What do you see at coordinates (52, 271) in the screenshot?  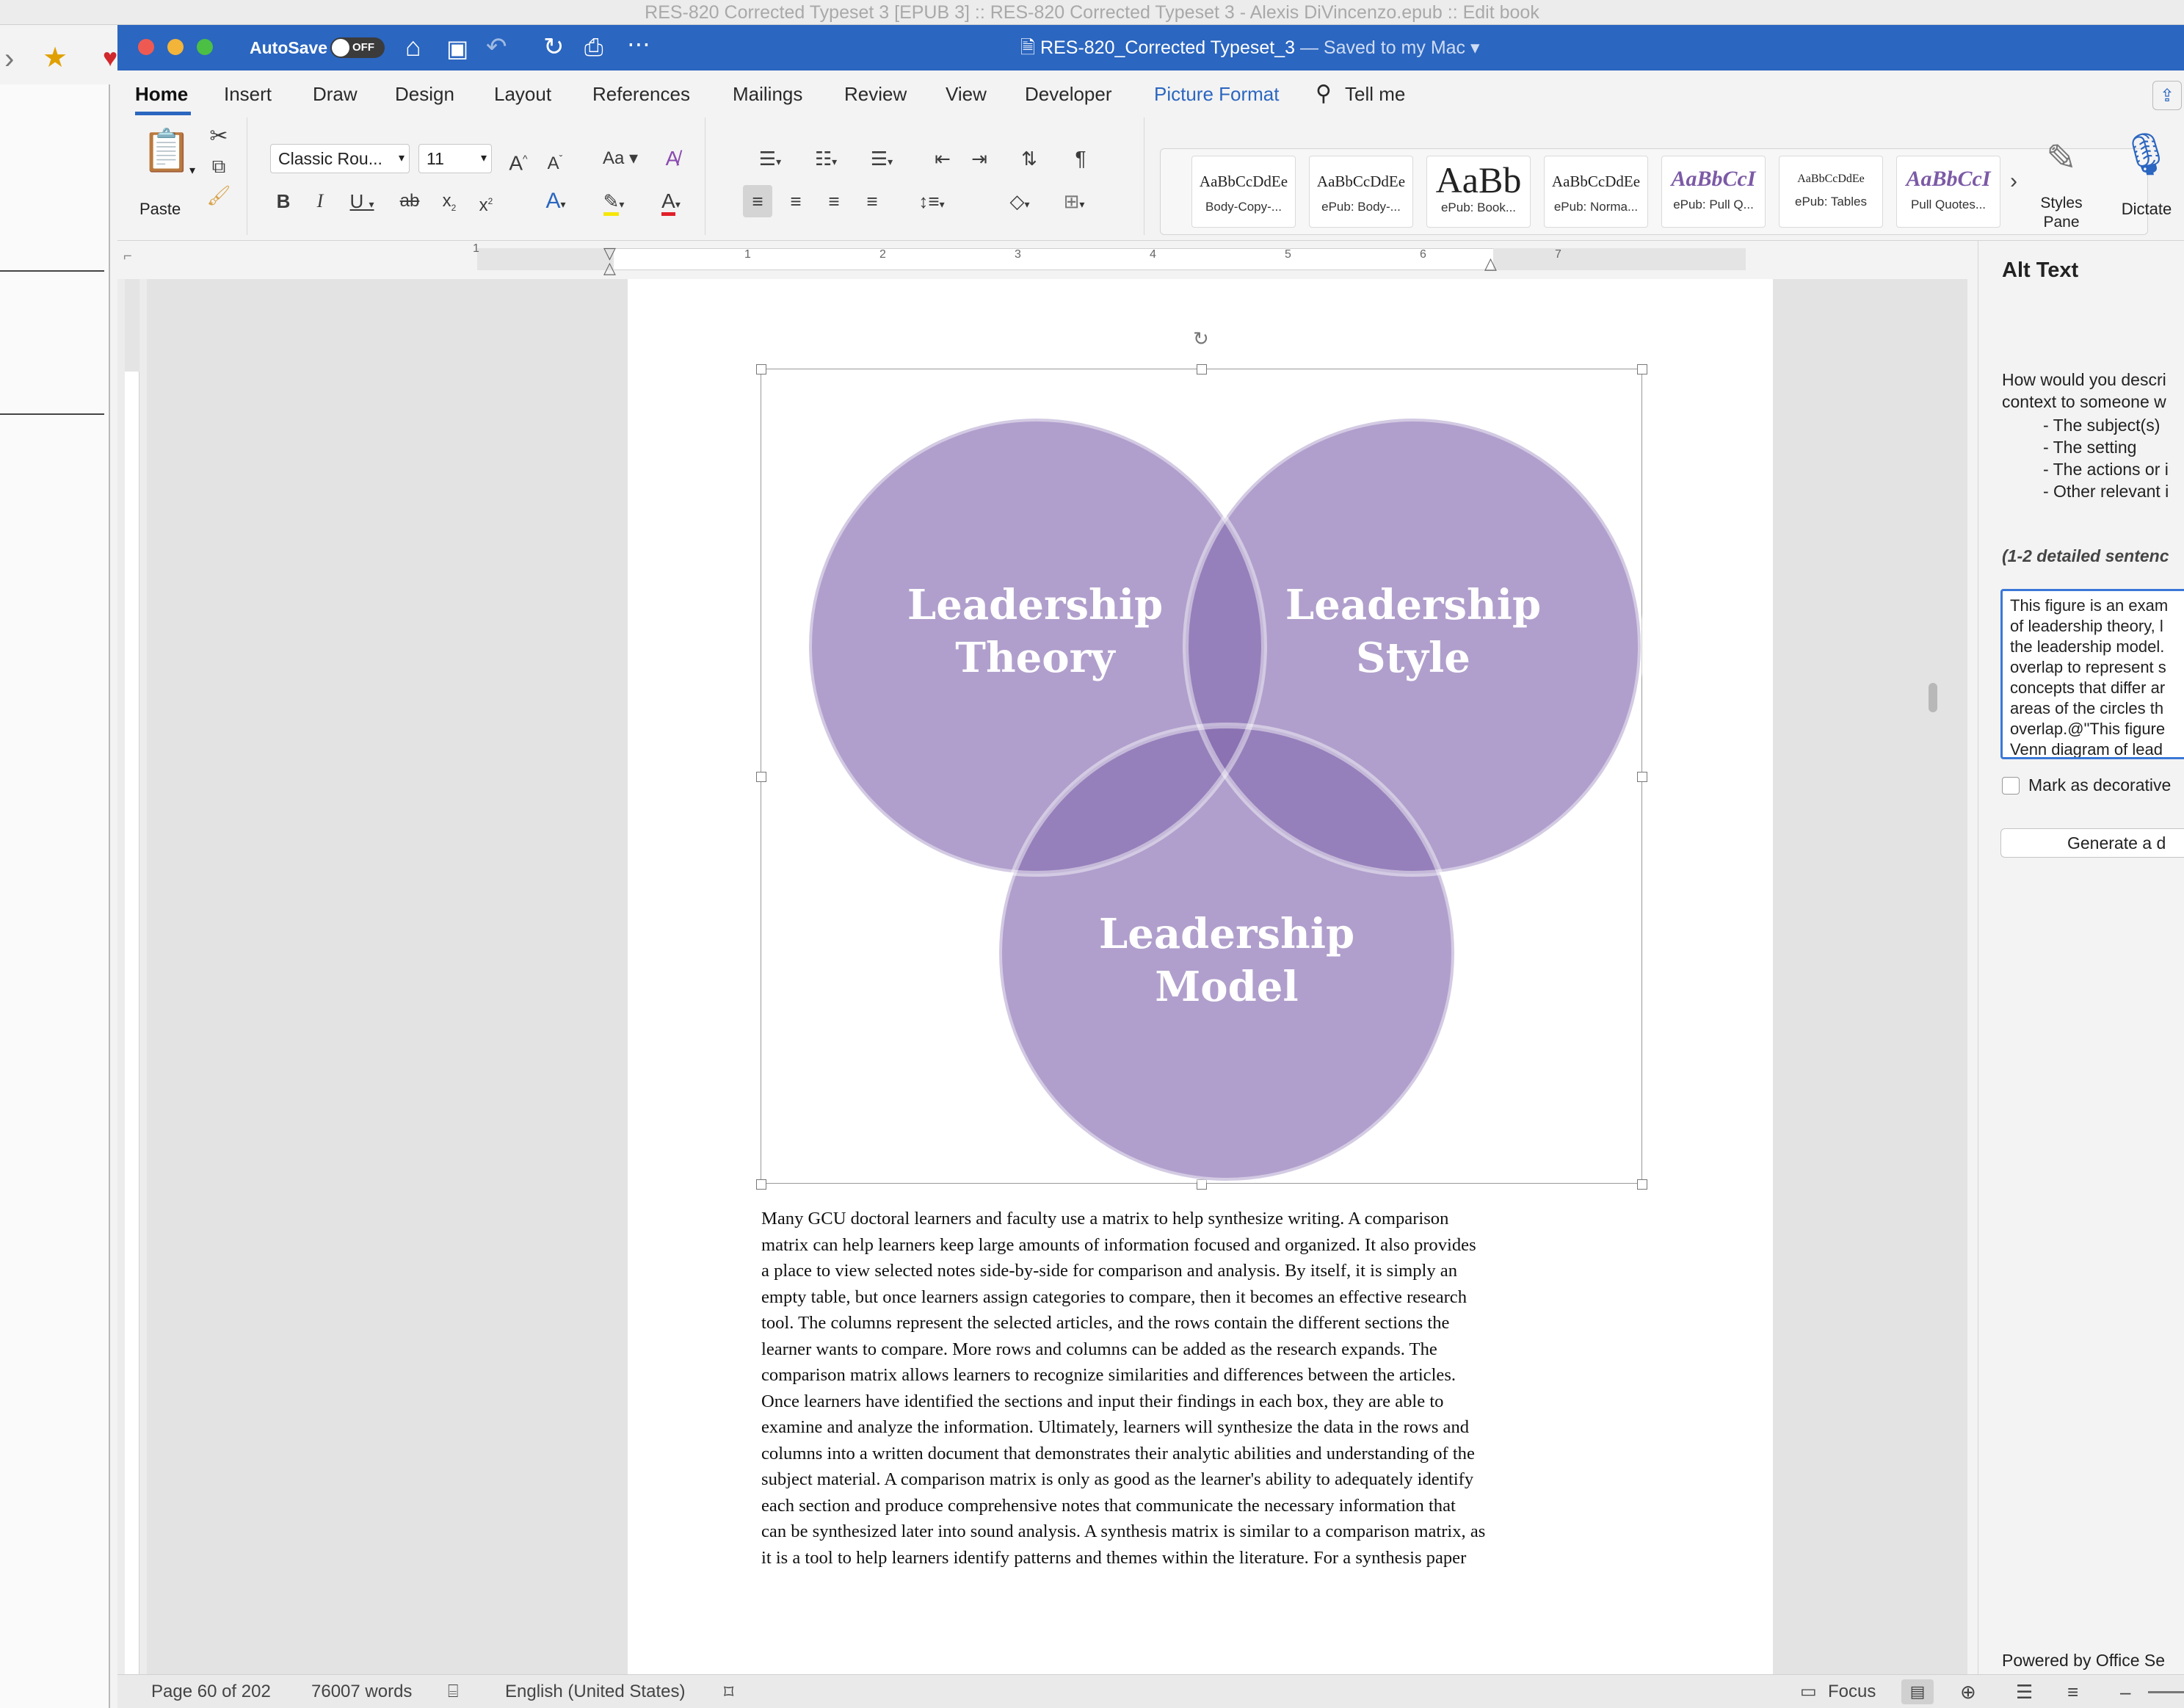 I see `divider` at bounding box center [52, 271].